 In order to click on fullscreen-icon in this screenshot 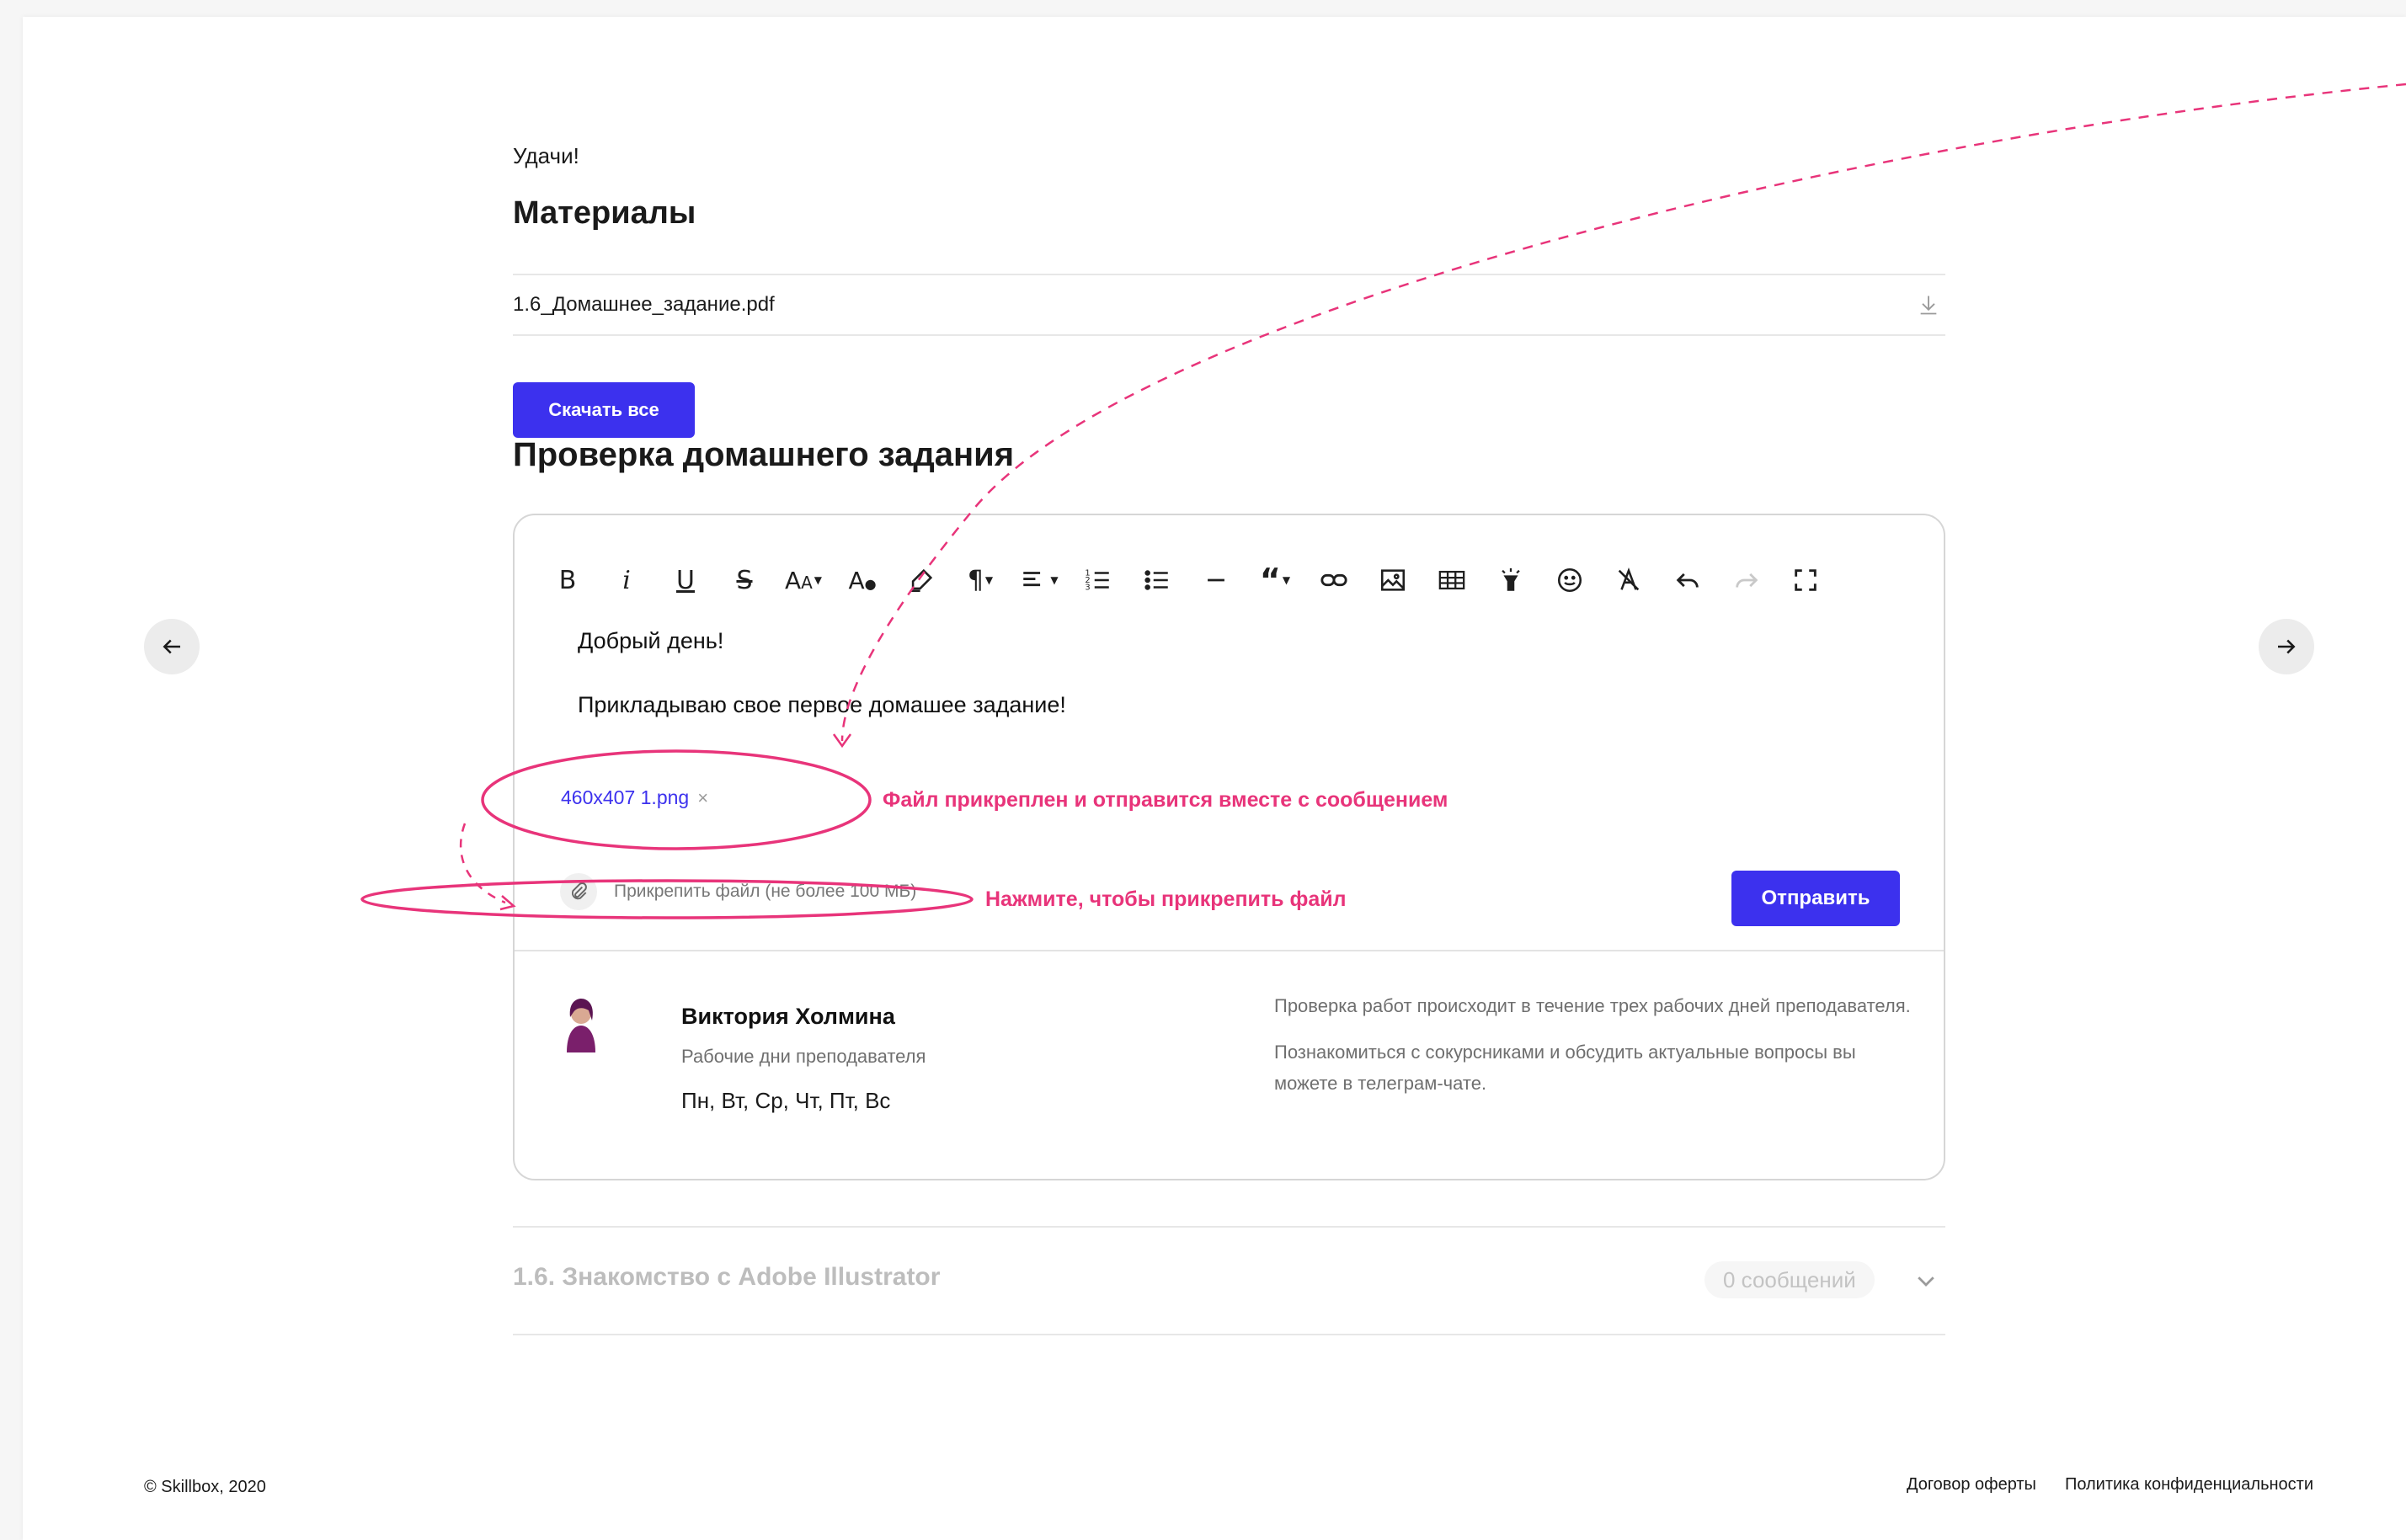, I will do `click(1806, 580)`.